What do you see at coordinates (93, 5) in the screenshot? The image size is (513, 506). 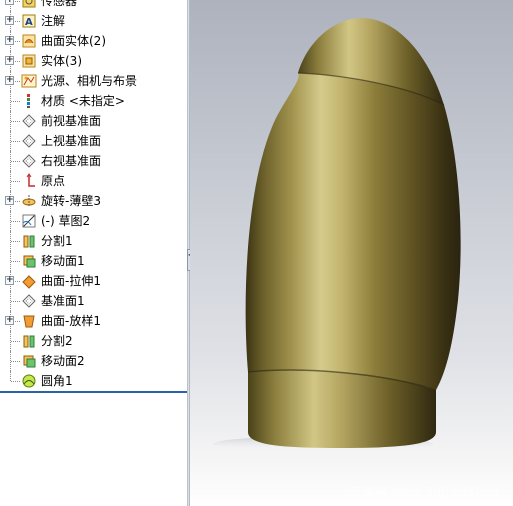 I see `tree-item: + 传感器` at bounding box center [93, 5].